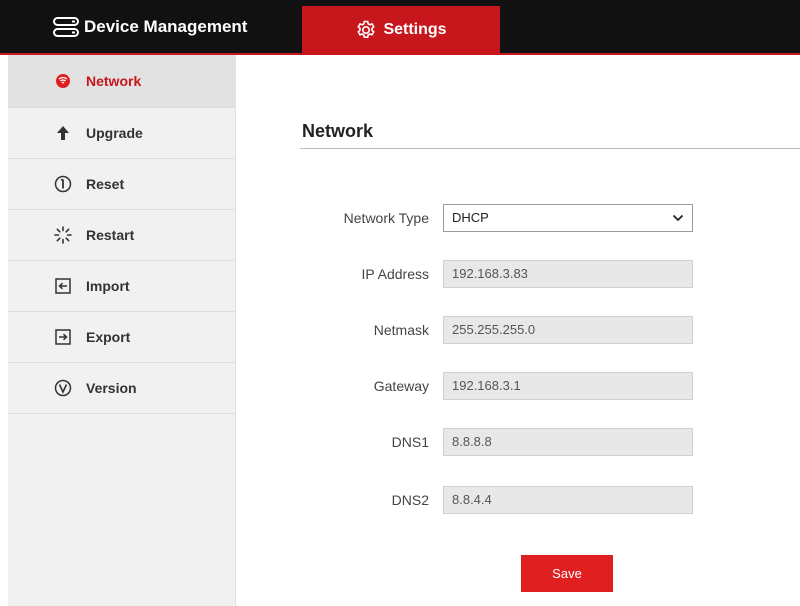 This screenshot has width=800, height=606. What do you see at coordinates (110, 235) in the screenshot?
I see `sidebar-item-label: Restart` at bounding box center [110, 235].